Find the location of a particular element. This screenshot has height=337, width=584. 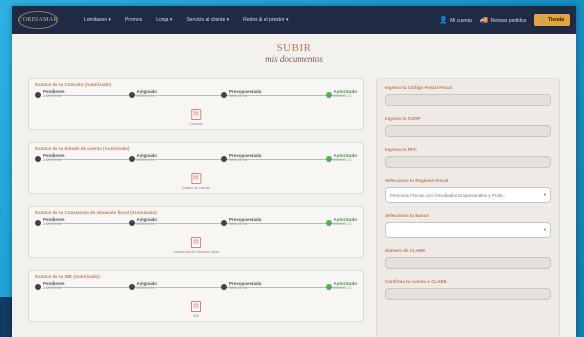

card-title: Estatus de tu INE (Autorizado) is located at coordinates (67, 276).